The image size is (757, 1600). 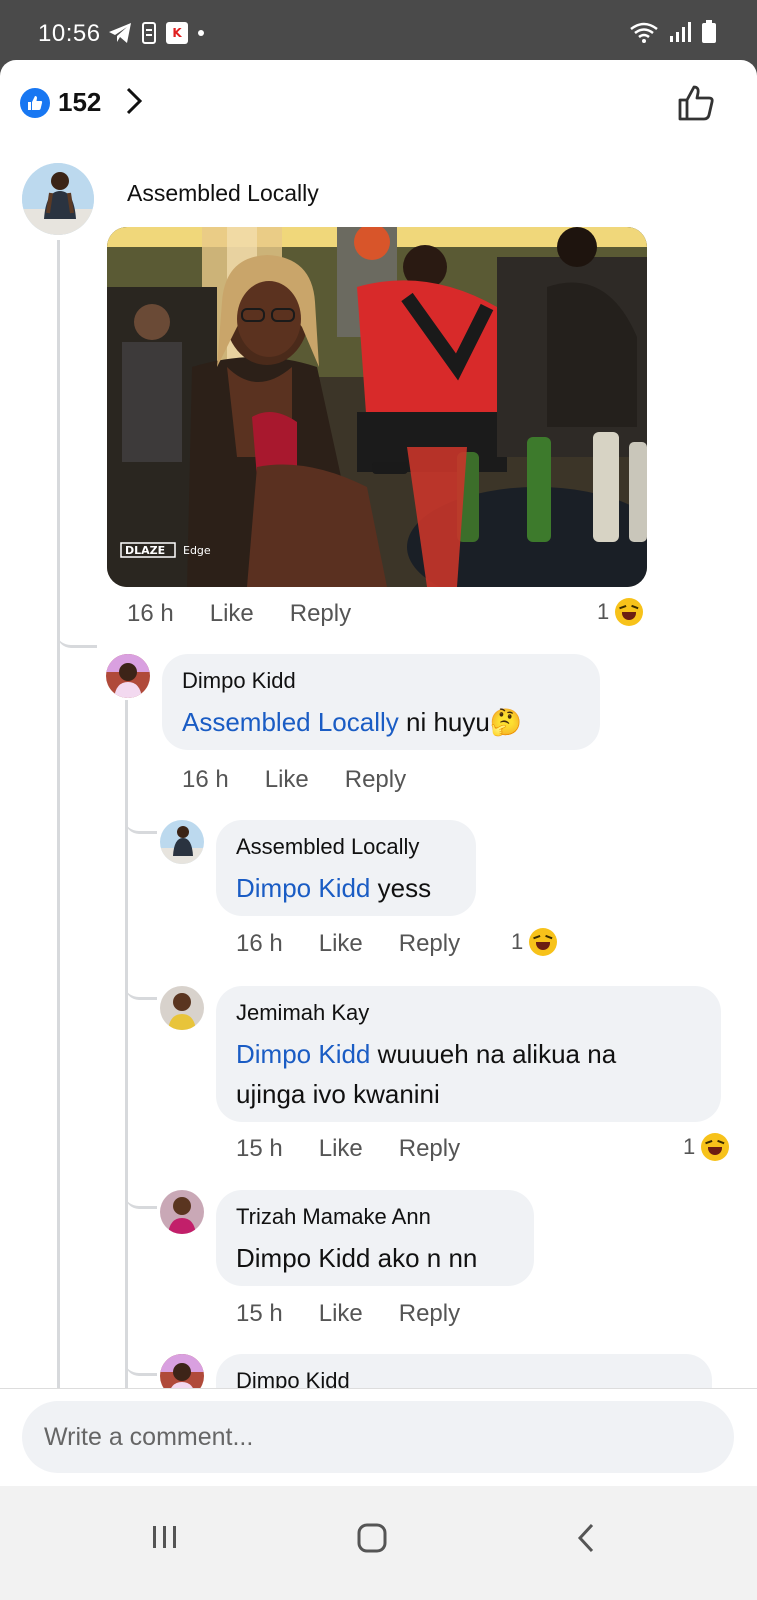 I want to click on shop-icon: K, so click(x=177, y=33).